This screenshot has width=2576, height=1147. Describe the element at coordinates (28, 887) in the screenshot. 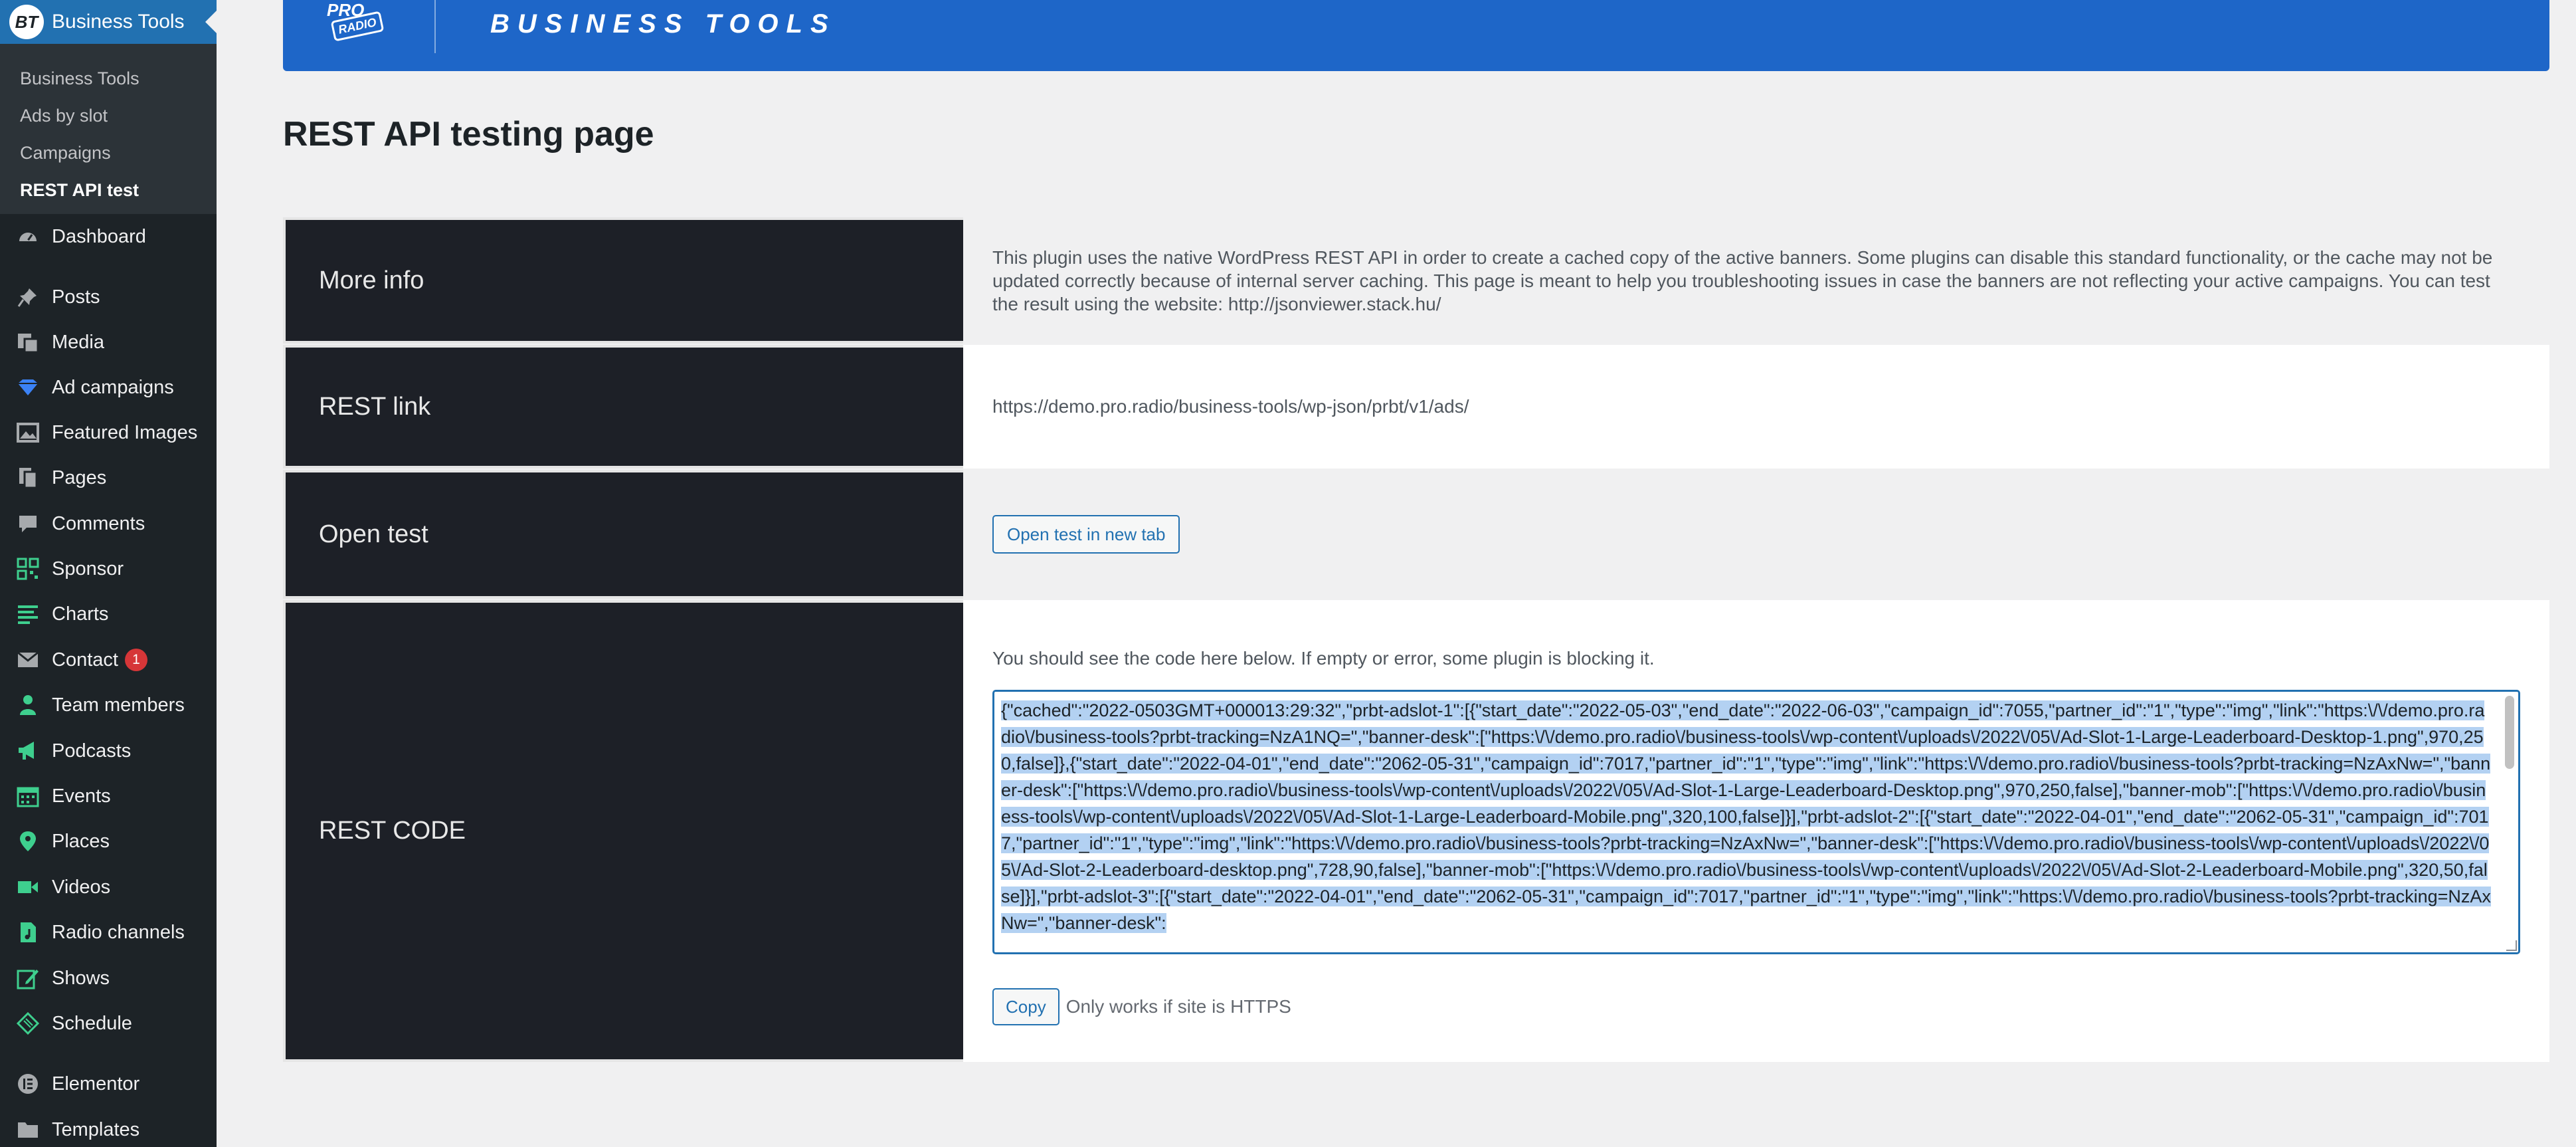

I see `video-icon` at that location.